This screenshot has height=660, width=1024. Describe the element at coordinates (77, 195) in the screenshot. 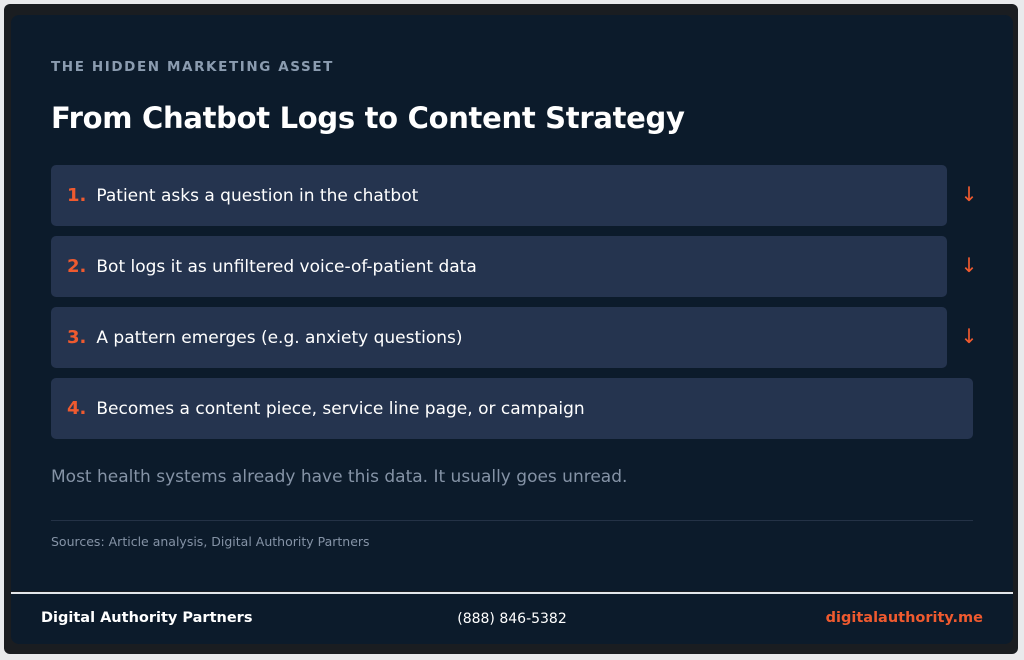

I see `step-number: 1.` at that location.